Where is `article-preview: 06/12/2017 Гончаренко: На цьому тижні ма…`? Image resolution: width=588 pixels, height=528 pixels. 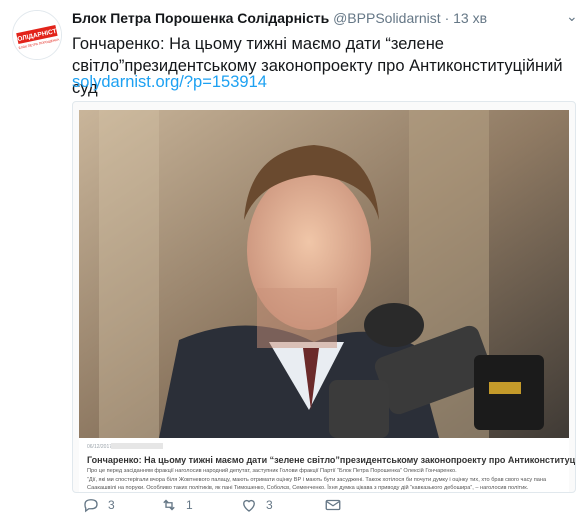 article-preview: 06/12/2017 Гончаренко: На цьому тижні ма… is located at coordinates (327, 465).